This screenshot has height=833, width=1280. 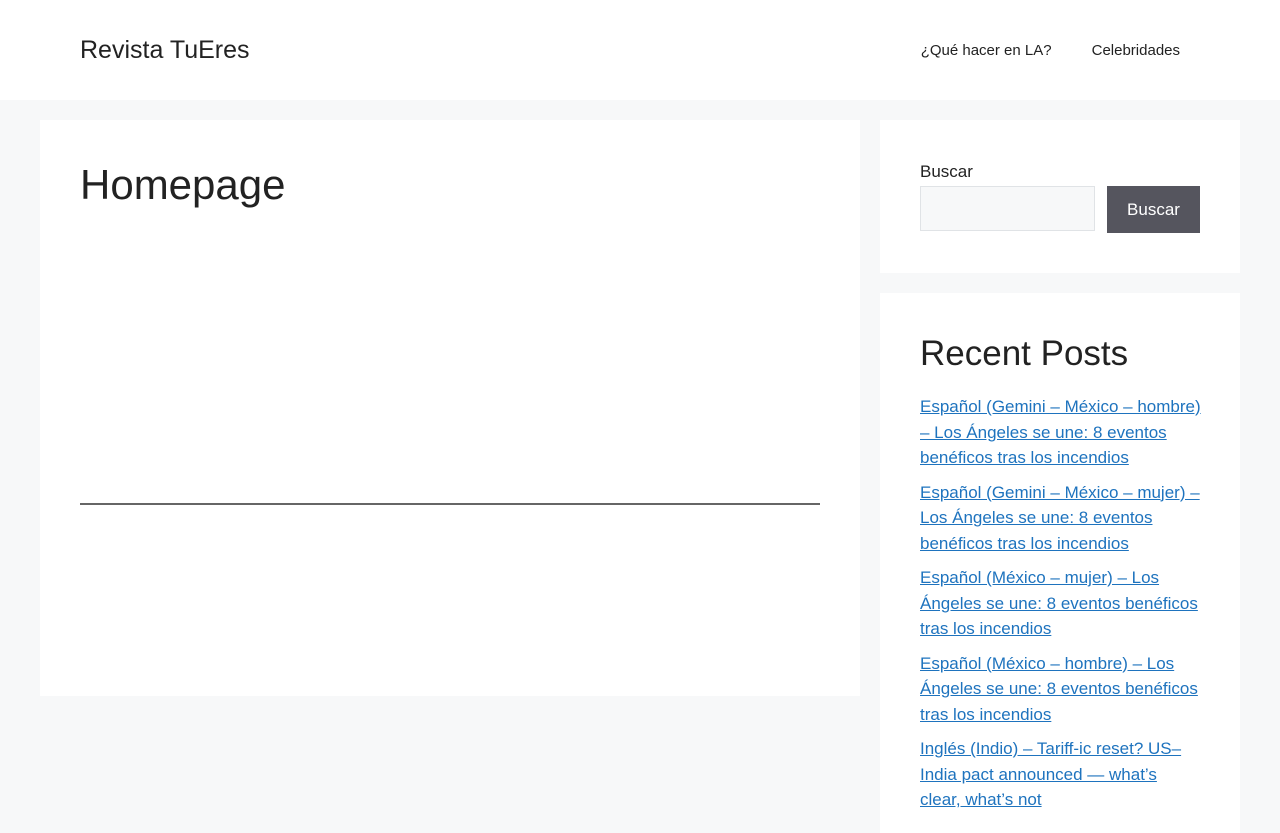 What do you see at coordinates (986, 50) in the screenshot?
I see `nav-item-que-hacer-en-la: ¿Qué hacer en LA?` at bounding box center [986, 50].